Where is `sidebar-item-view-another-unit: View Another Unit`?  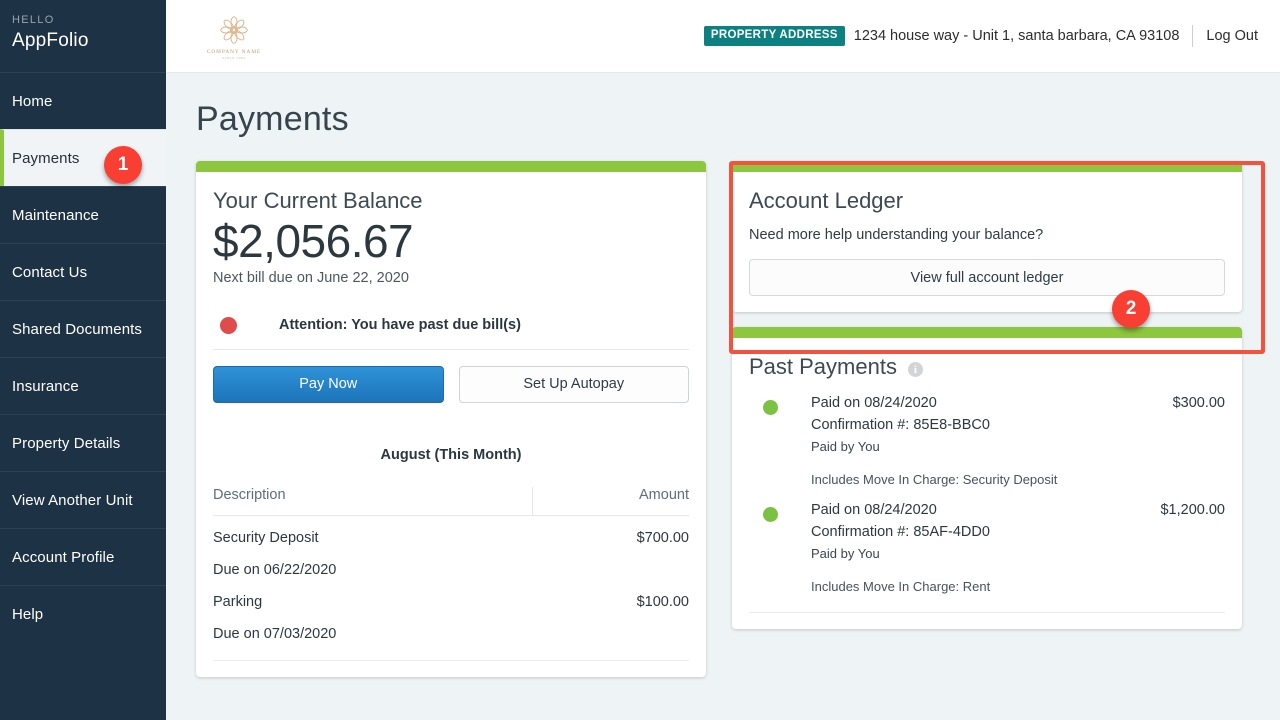 sidebar-item-view-another-unit: View Another Unit is located at coordinates (83, 499).